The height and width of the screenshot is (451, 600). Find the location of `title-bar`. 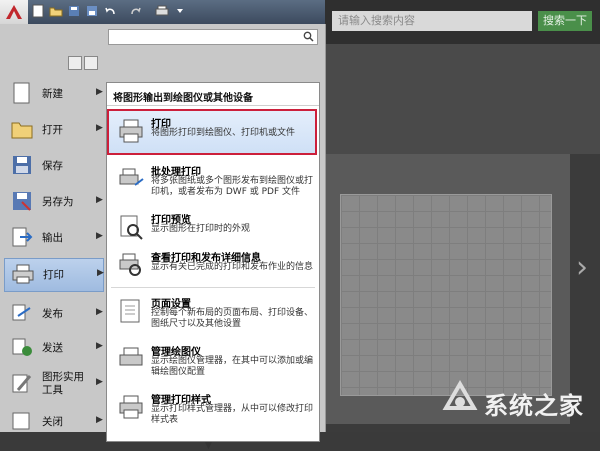

title-bar is located at coordinates (162, 12).